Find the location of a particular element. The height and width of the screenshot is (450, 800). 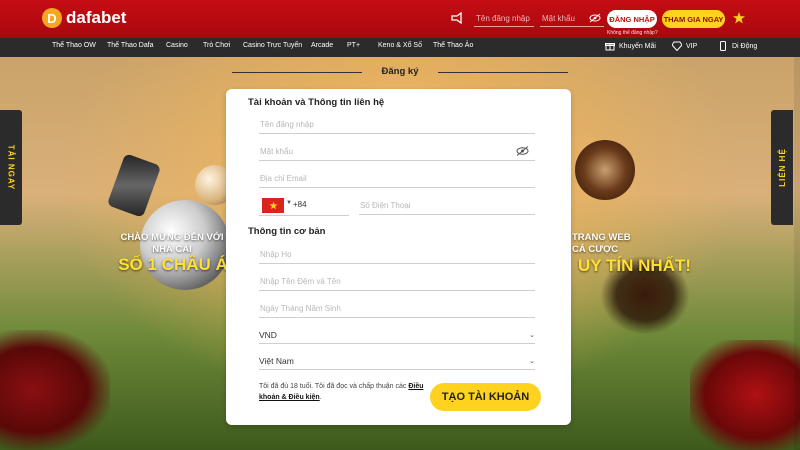

header-username-input is located at coordinates (504, 19).